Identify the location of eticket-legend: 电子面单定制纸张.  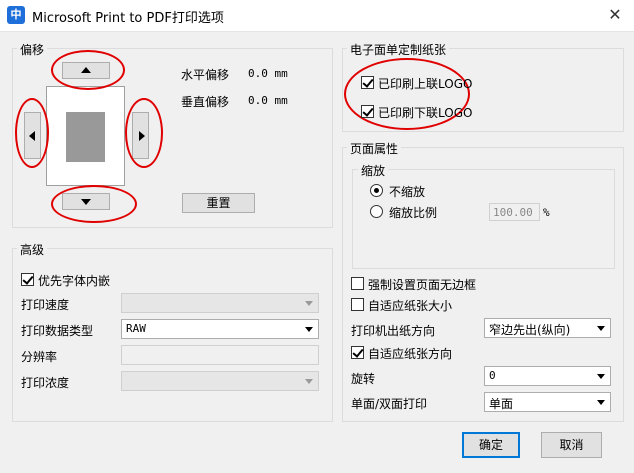
(398, 49).